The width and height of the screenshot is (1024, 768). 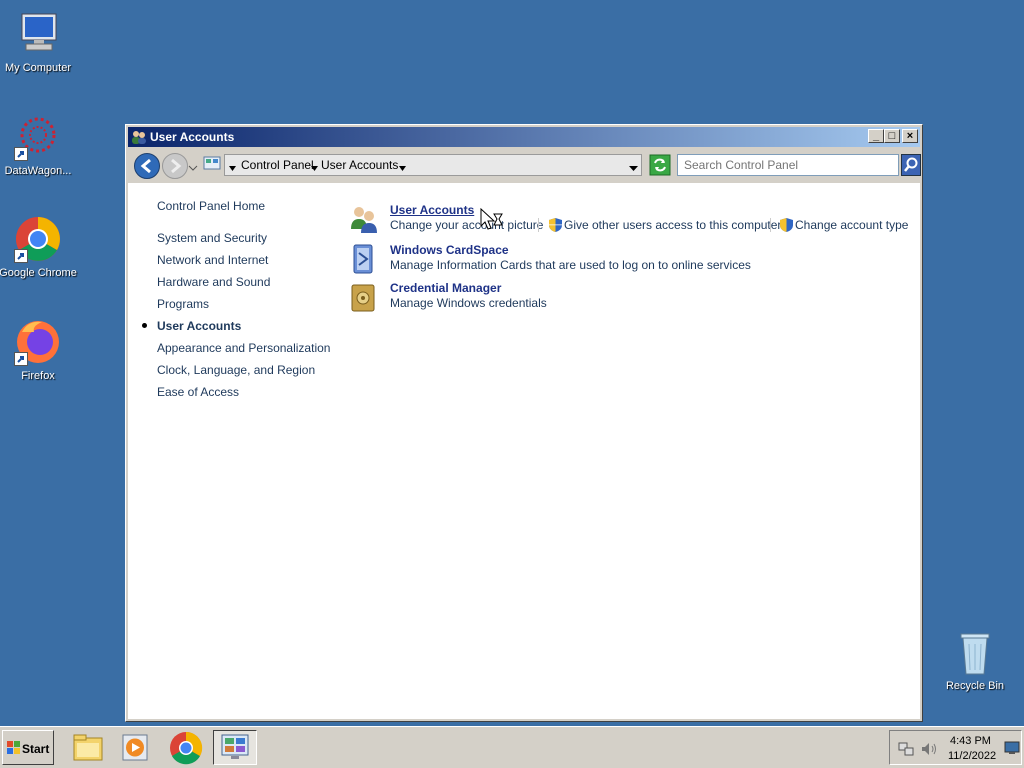 What do you see at coordinates (38, 342) in the screenshot?
I see `firefox-icon` at bounding box center [38, 342].